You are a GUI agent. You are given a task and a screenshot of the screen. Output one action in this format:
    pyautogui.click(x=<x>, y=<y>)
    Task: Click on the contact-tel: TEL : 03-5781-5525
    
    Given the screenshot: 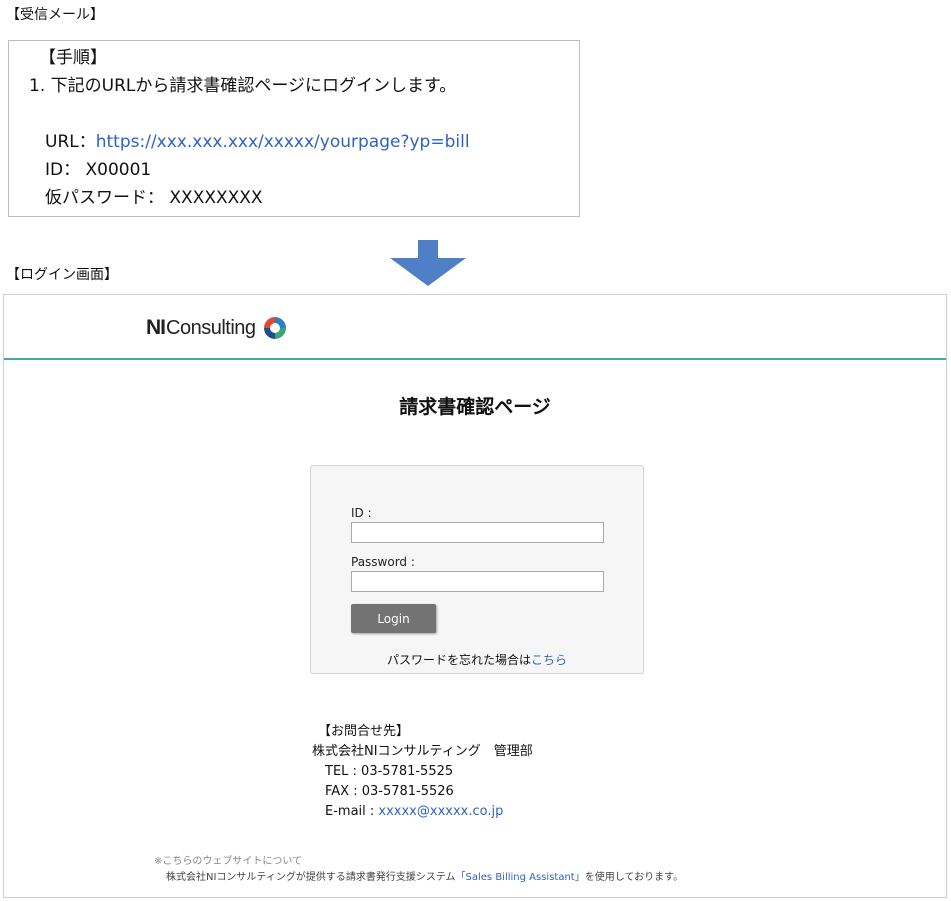 What is the action you would take?
    pyautogui.click(x=389, y=771)
    